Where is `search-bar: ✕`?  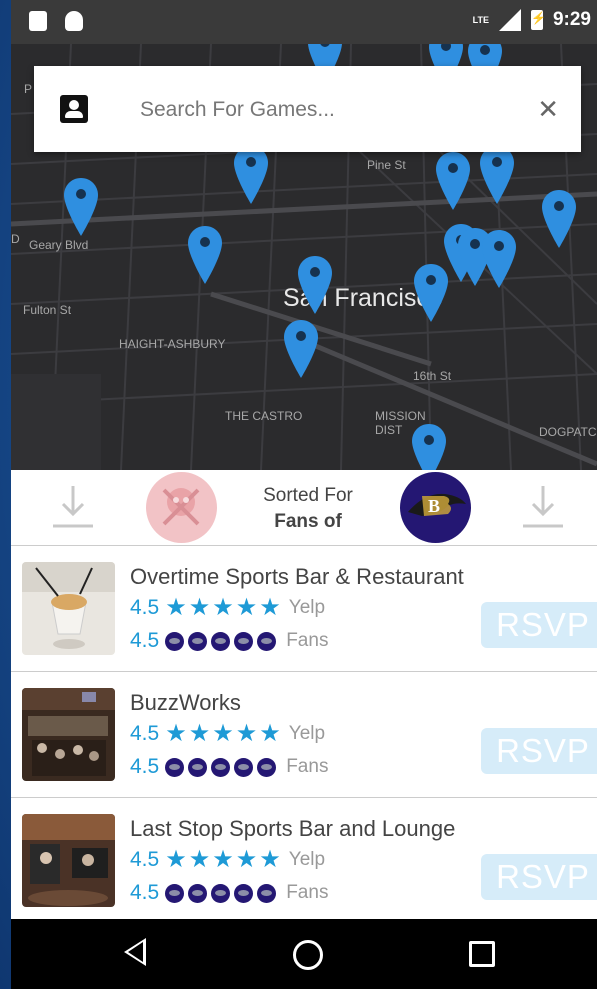 search-bar: ✕ is located at coordinates (307, 109).